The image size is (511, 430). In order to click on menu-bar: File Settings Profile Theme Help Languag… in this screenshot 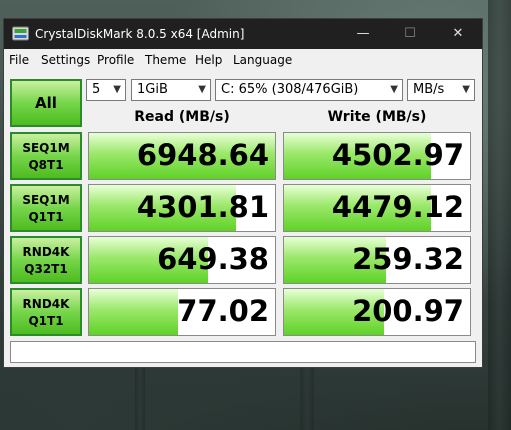, I will do `click(243, 60)`.